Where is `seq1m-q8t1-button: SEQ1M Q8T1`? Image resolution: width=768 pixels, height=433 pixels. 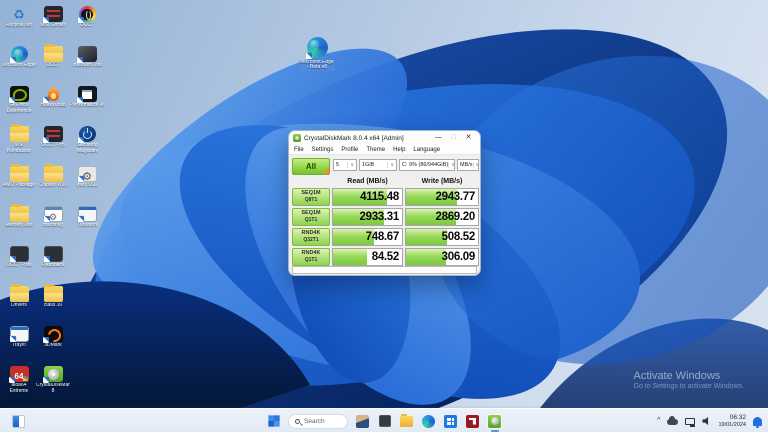 seq1m-q8t1-button: SEQ1M Q8T1 is located at coordinates (311, 197).